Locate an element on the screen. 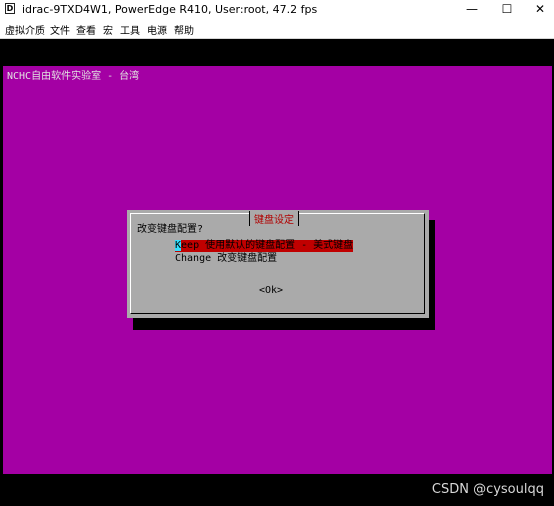 The image size is (554, 506). ok-button: <Ok> is located at coordinates (271, 290).